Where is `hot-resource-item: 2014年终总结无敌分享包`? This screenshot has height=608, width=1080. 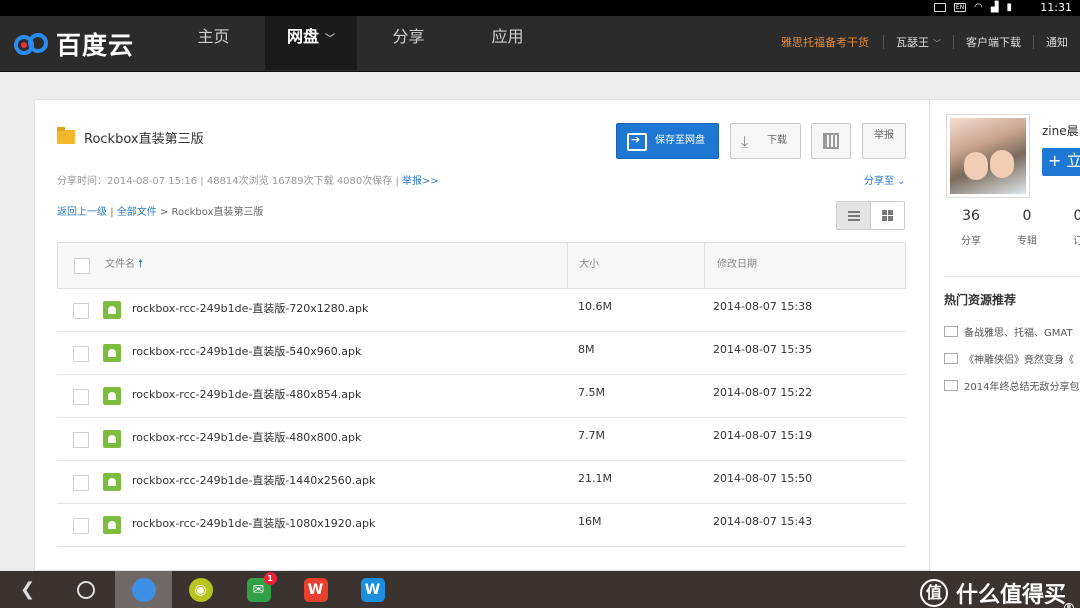 hot-resource-item: 2014年终总结无敌分享包 is located at coordinates (1011, 385).